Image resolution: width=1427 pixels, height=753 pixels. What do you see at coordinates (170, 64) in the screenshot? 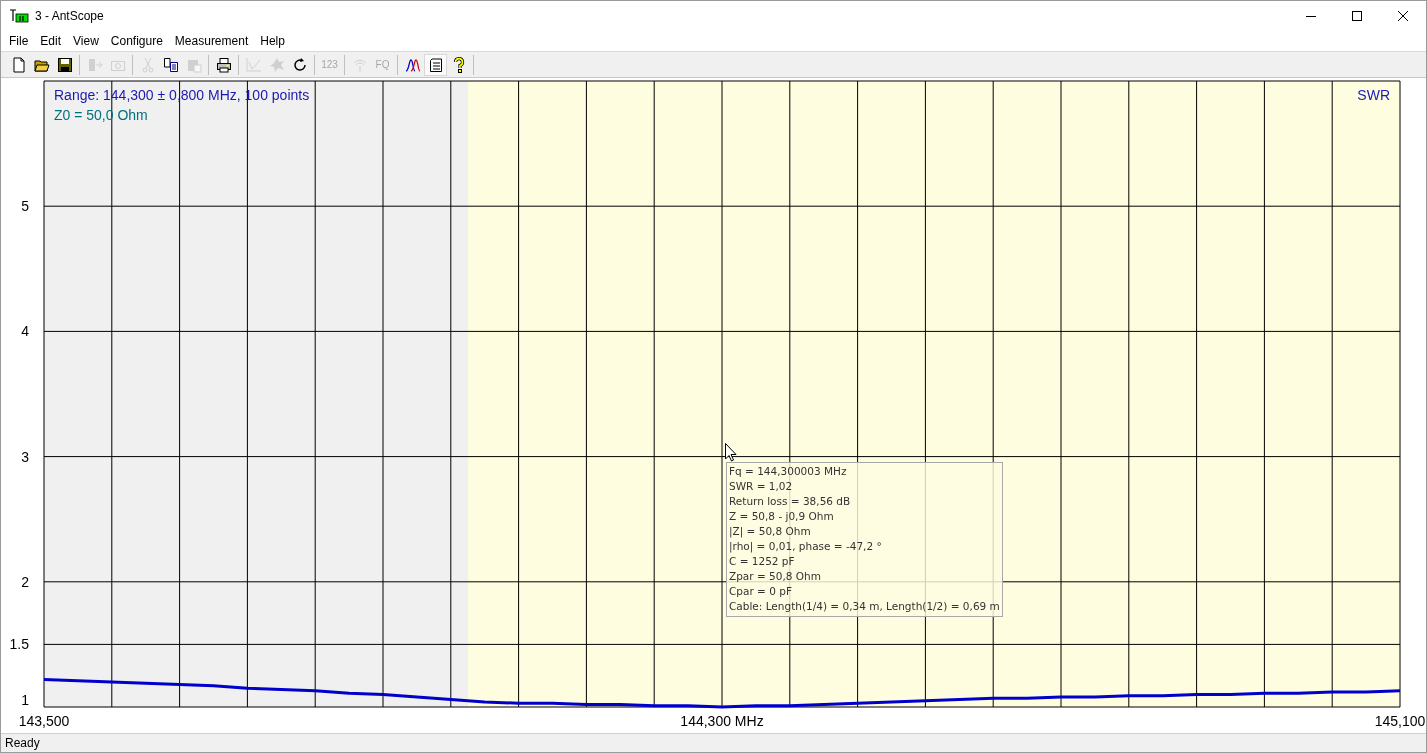
I see `copy-icon` at bounding box center [170, 64].